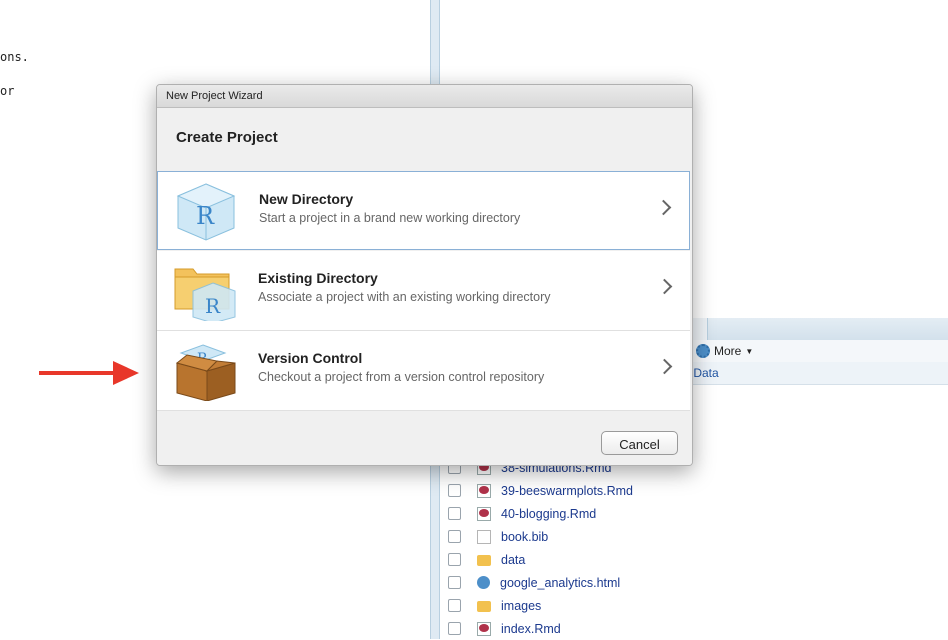 This screenshot has height=640, width=948. I want to click on more-label: More, so click(728, 351).